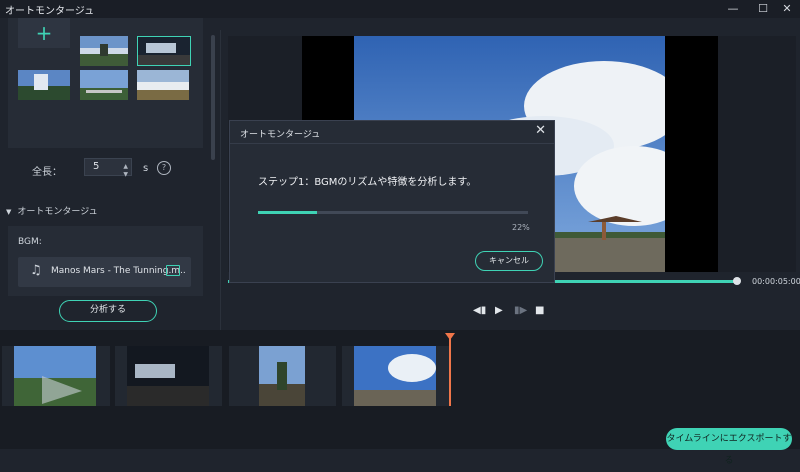 The width and height of the screenshot is (800, 472). What do you see at coordinates (400, 9) in the screenshot?
I see `title-bar: オートモンタージュ — ☐ ✕` at bounding box center [400, 9].